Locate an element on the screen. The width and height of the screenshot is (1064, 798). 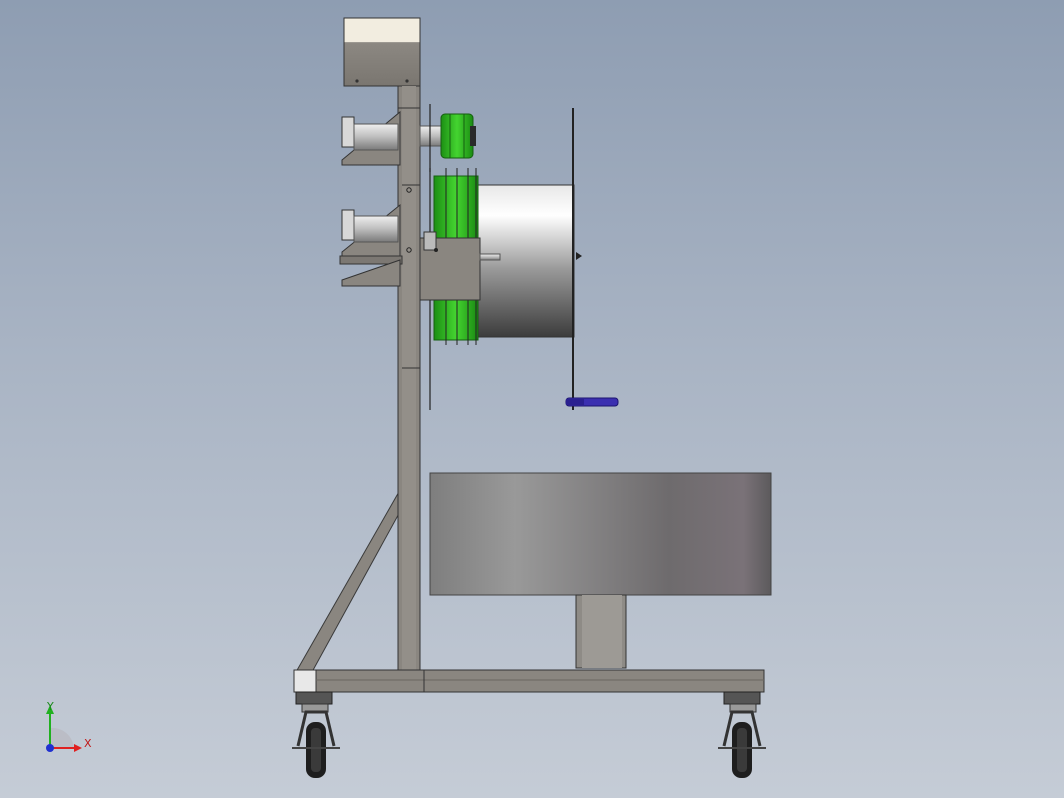
collector-tub is located at coordinates (600, 570).